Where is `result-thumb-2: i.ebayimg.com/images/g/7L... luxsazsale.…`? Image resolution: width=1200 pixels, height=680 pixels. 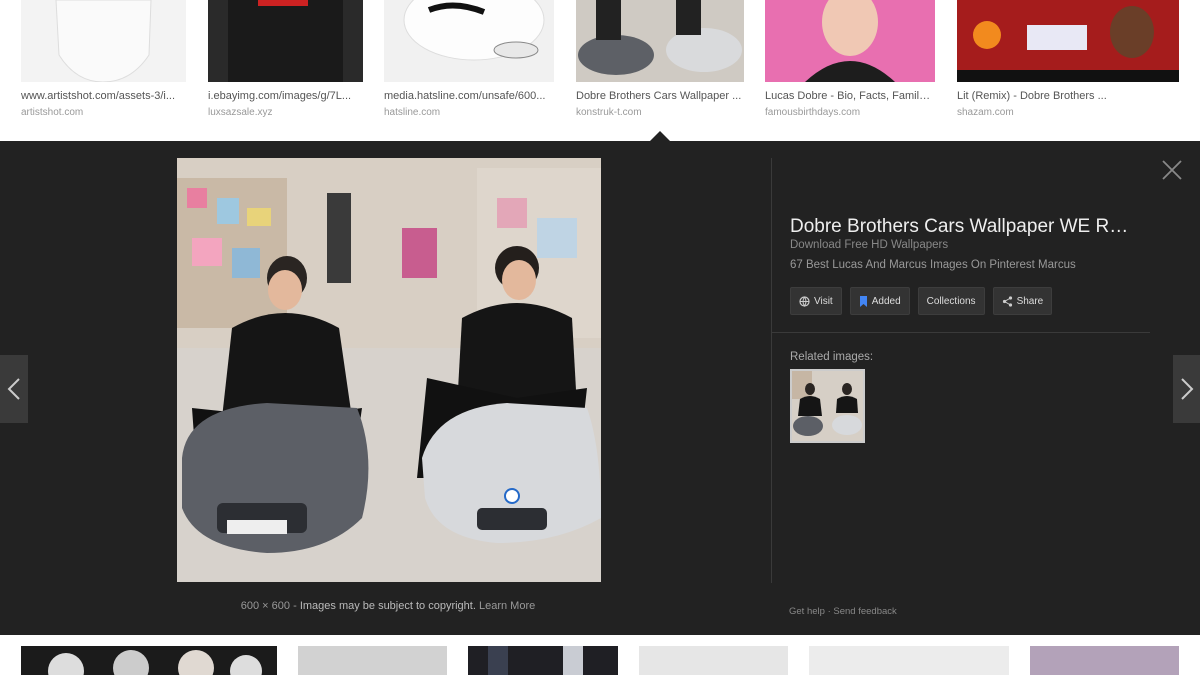 result-thumb-2: i.ebayimg.com/images/g/7L... luxsazsale.… is located at coordinates (285, 60).